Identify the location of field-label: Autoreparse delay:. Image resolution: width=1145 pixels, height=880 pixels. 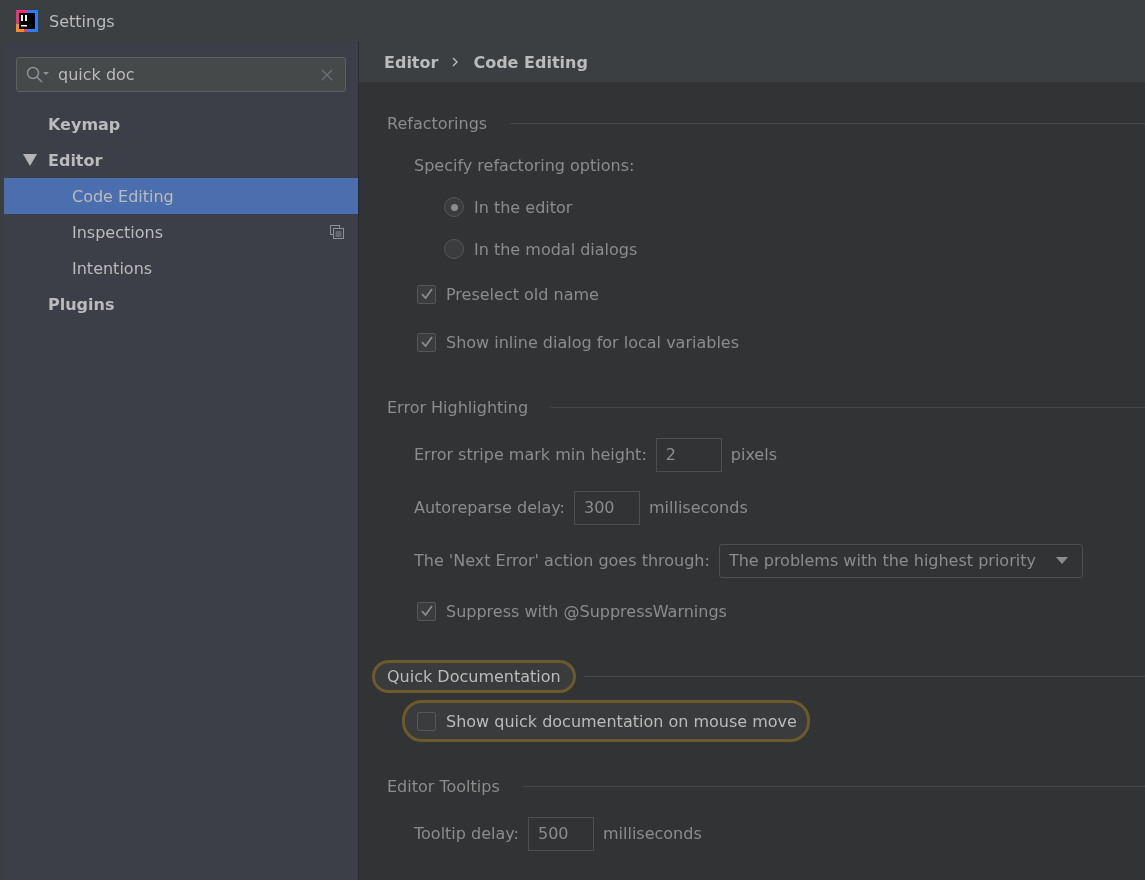
(489, 507).